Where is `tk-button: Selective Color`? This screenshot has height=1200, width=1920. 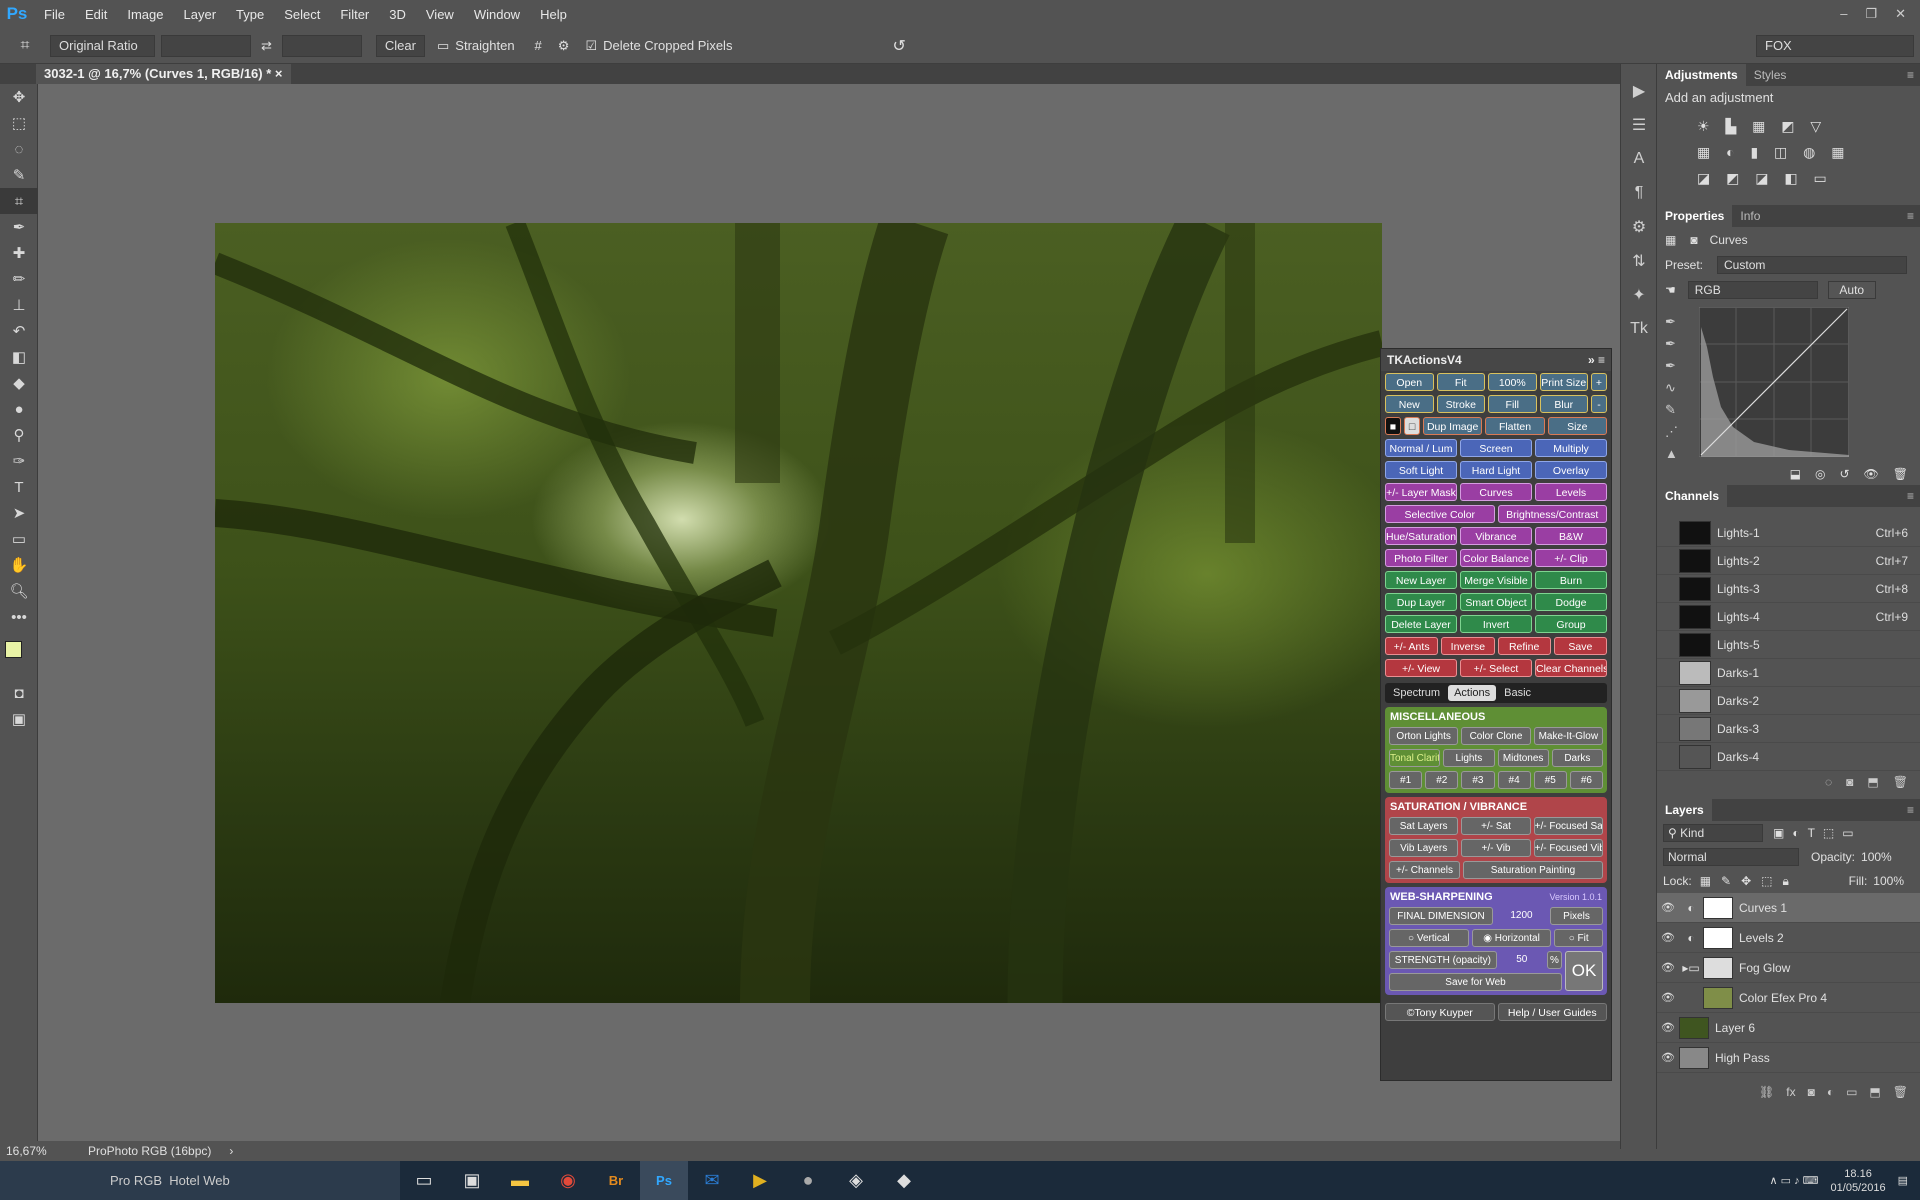 tk-button: Selective Color is located at coordinates (1440, 514).